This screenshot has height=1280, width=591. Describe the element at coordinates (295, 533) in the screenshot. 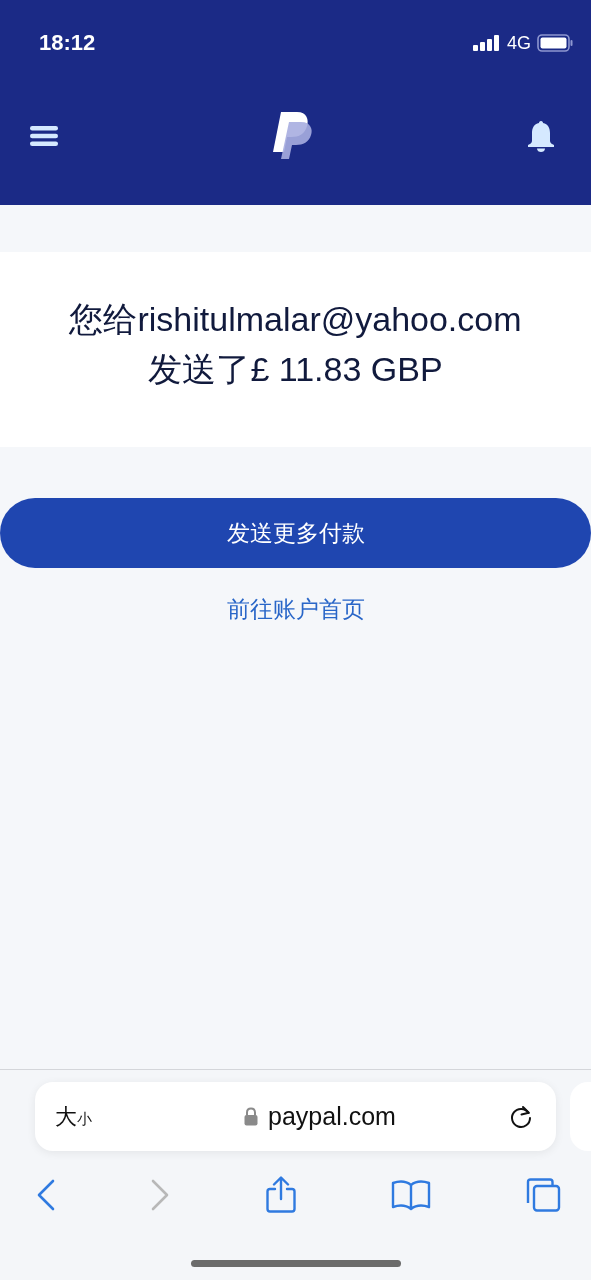

I see `send-more-button: 发送更多付款` at that location.